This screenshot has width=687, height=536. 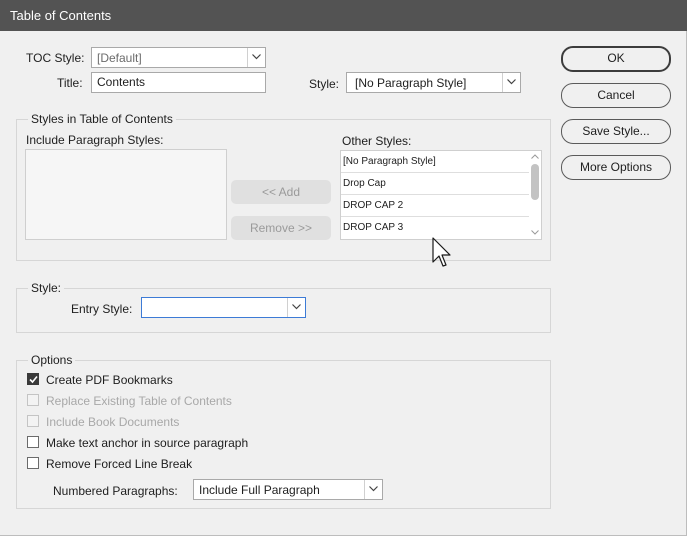 I want to click on list-item: [No Paragraph Style], so click(x=435, y=162).